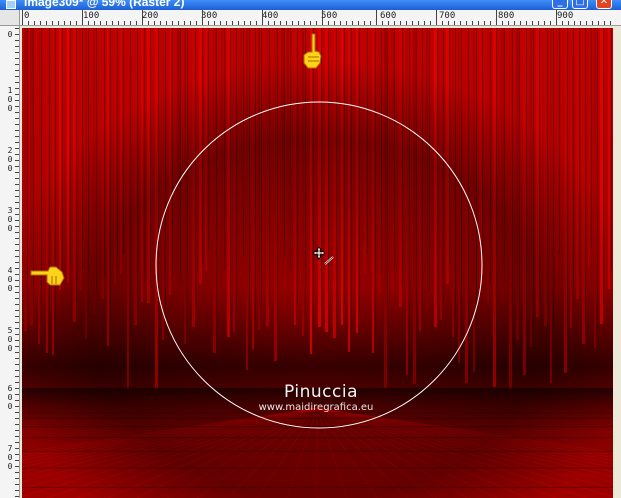  Describe the element at coordinates (388, 16) in the screenshot. I see `ruler-label: 600` at that location.